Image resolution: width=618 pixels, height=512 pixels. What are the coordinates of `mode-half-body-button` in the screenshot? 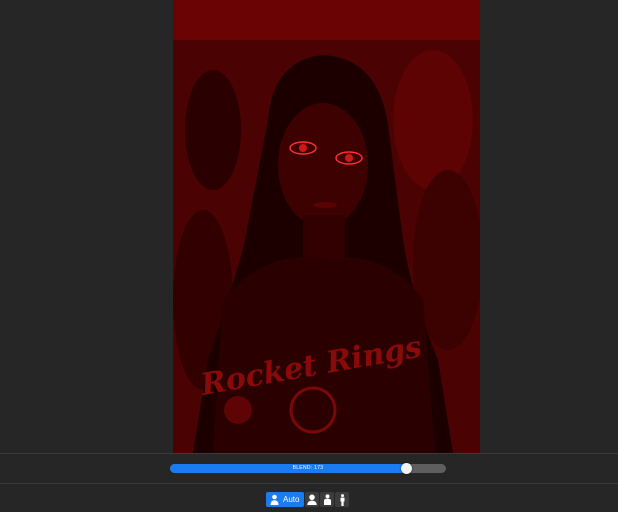 It's located at (327, 499).